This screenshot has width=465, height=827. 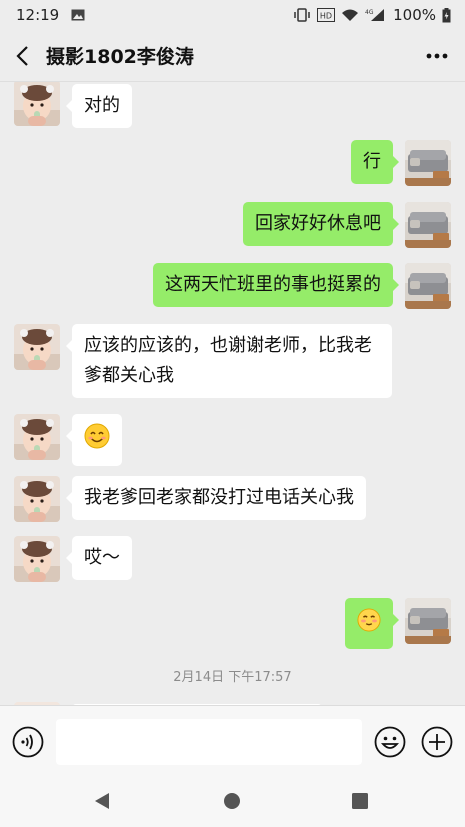 What do you see at coordinates (375, 162) in the screenshot?
I see `outgoing-bubble: 行` at bounding box center [375, 162].